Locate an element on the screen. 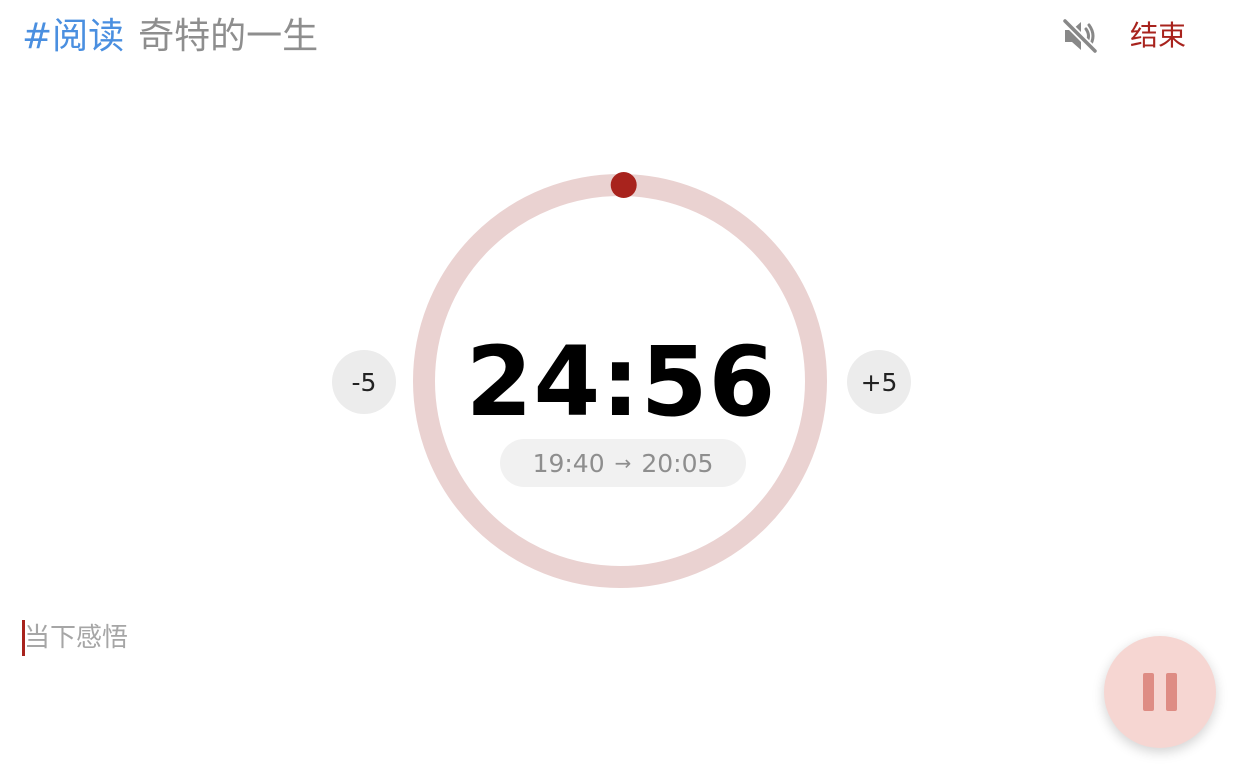 This screenshot has width=1240, height=779. mute-button is located at coordinates (1080, 36).